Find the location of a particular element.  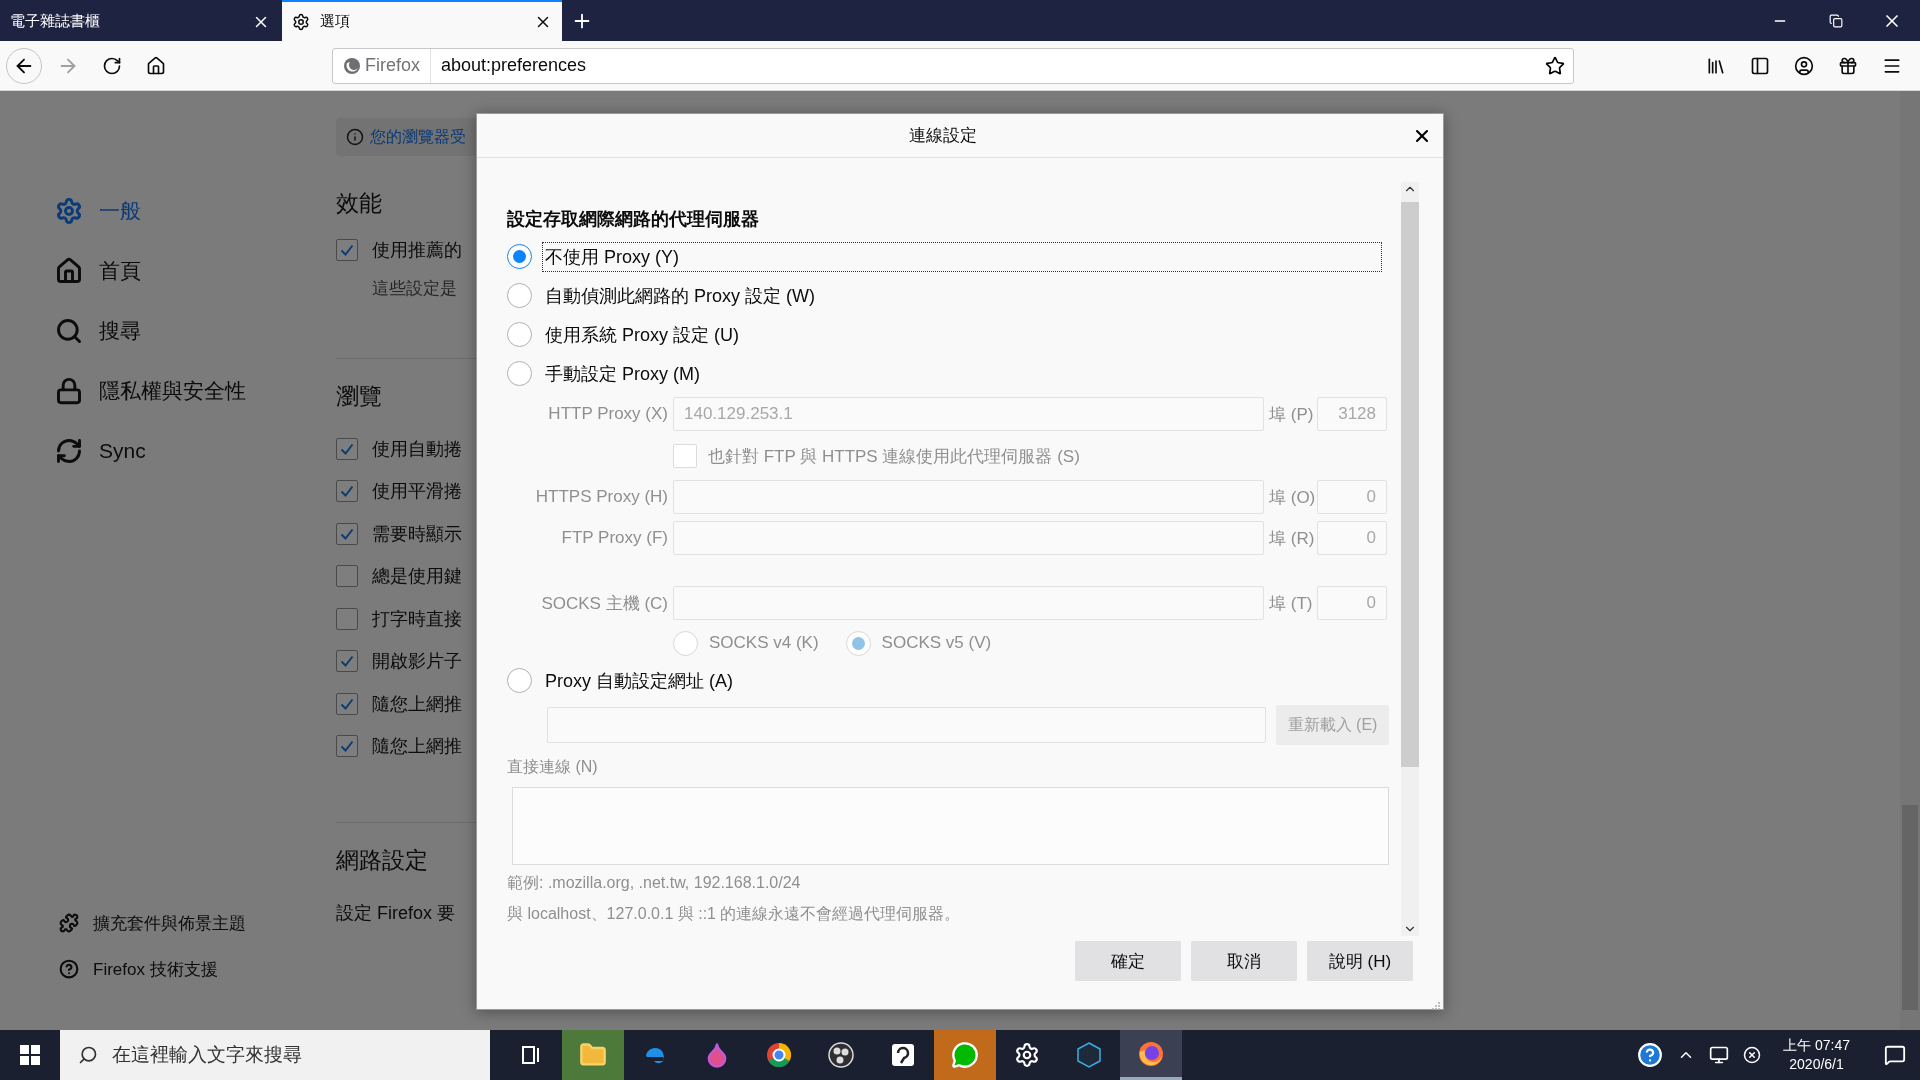

port-label: 埠 (T) is located at coordinates (1291, 603).